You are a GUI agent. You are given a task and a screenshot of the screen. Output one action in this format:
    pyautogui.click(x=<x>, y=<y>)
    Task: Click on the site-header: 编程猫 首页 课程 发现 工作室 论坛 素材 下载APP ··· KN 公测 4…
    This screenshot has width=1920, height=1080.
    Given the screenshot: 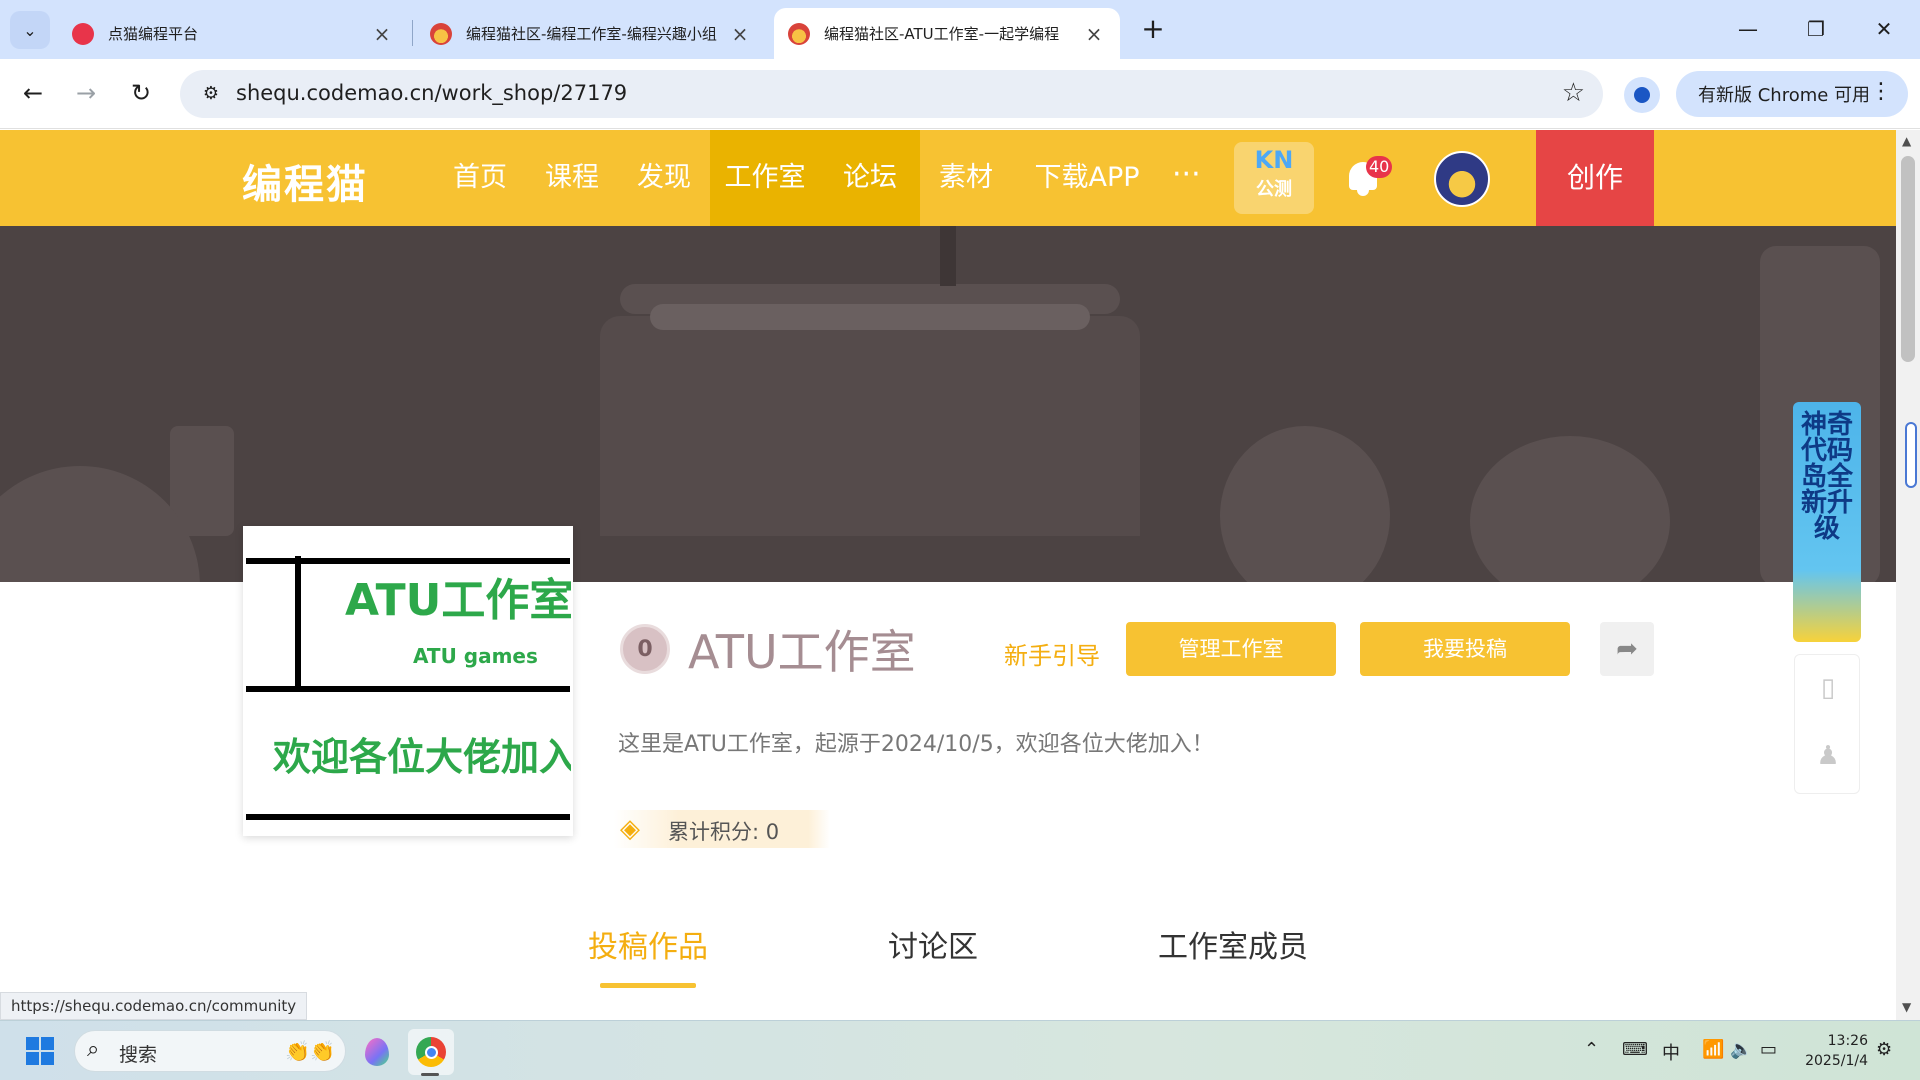 What is the action you would take?
    pyautogui.click(x=948, y=178)
    